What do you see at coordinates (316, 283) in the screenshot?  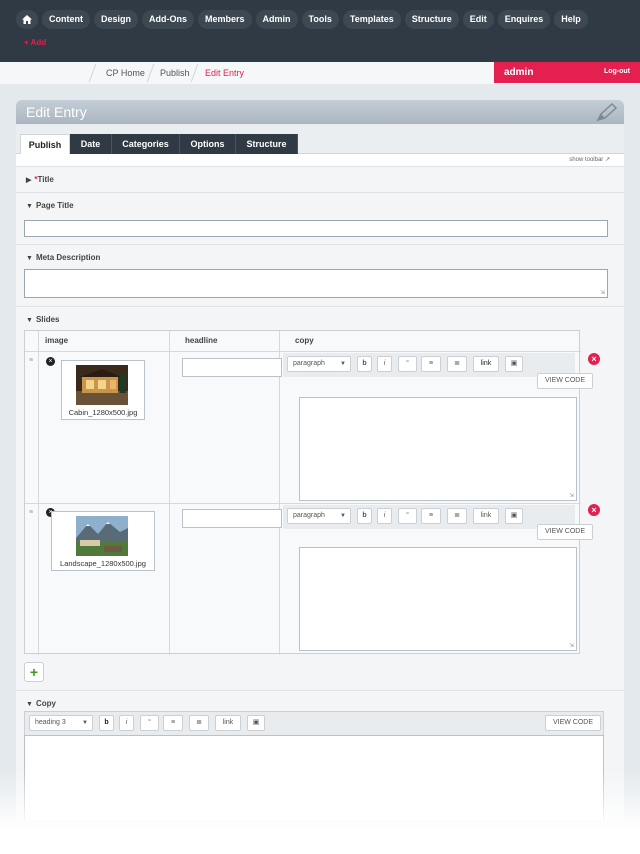 I see `meta-description-textarea: ⇲` at bounding box center [316, 283].